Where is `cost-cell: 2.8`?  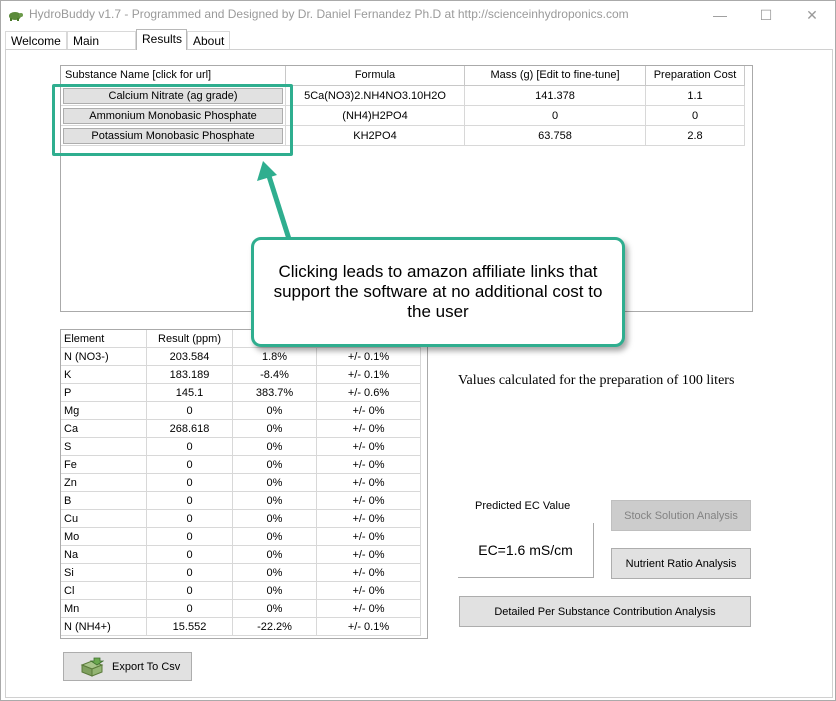
cost-cell: 2.8 is located at coordinates (695, 136).